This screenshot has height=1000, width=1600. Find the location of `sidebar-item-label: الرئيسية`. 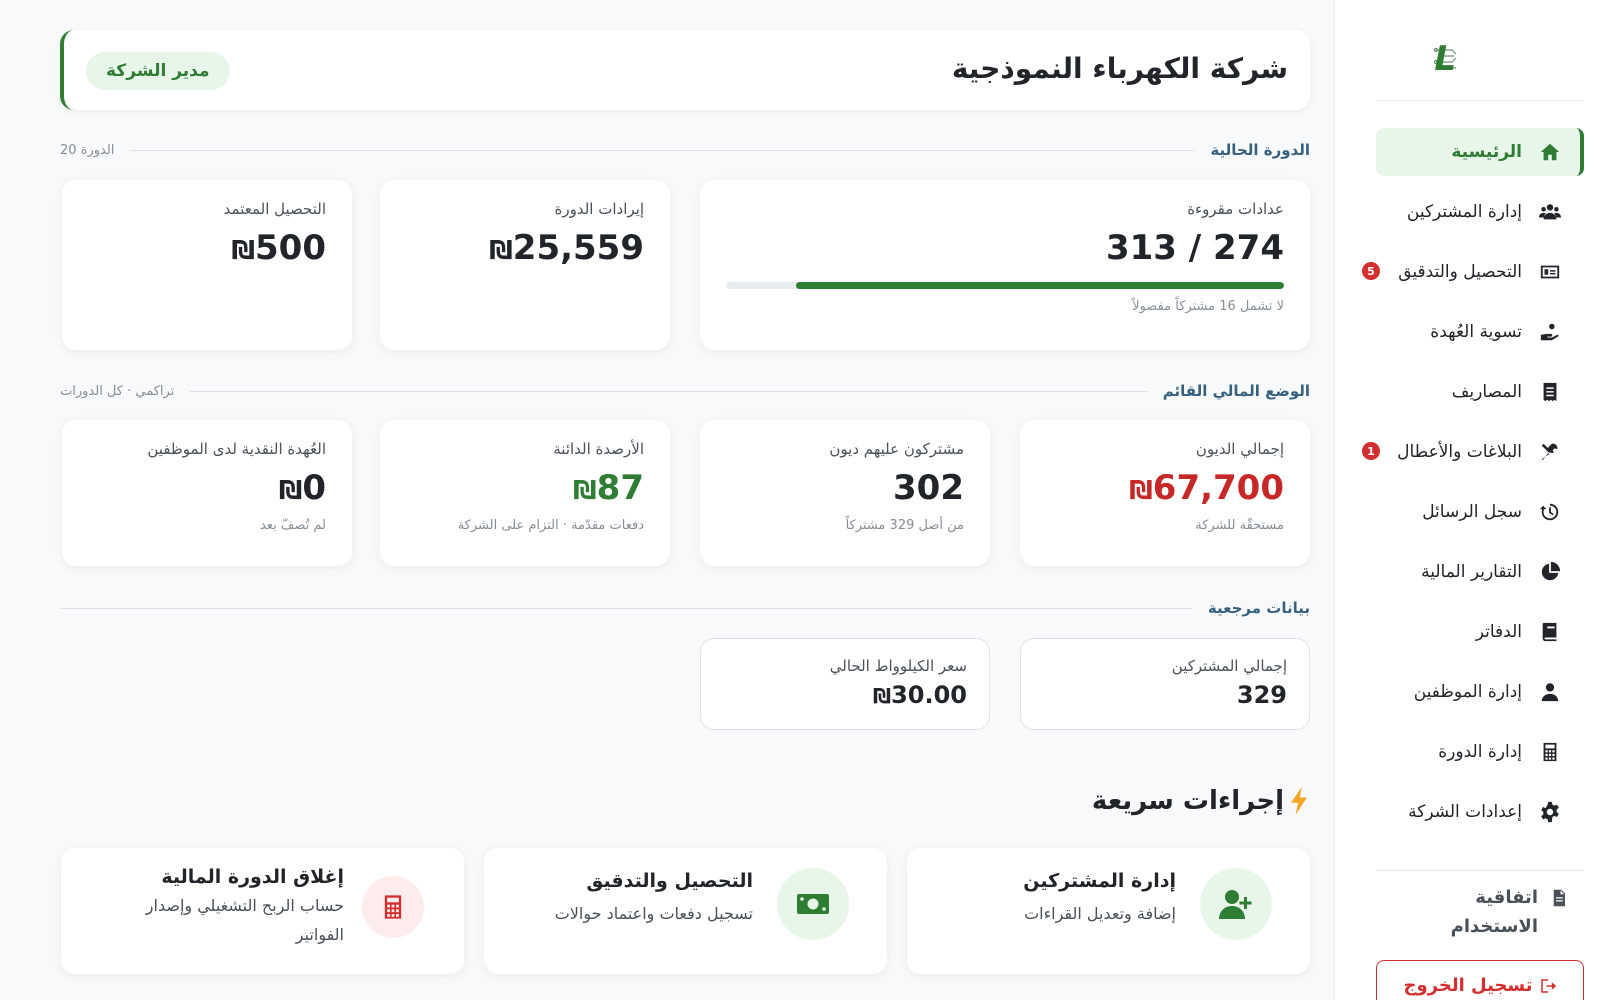

sidebar-item-label: الرئيسية is located at coordinates (1486, 152).